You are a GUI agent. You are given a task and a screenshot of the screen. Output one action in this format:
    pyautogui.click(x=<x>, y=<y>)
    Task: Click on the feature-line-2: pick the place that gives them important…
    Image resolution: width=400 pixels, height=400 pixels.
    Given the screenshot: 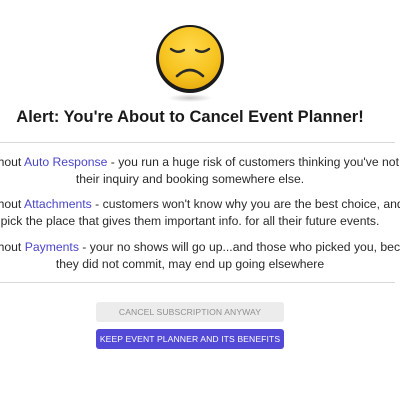 What is the action you would take?
    pyautogui.click(x=190, y=221)
    